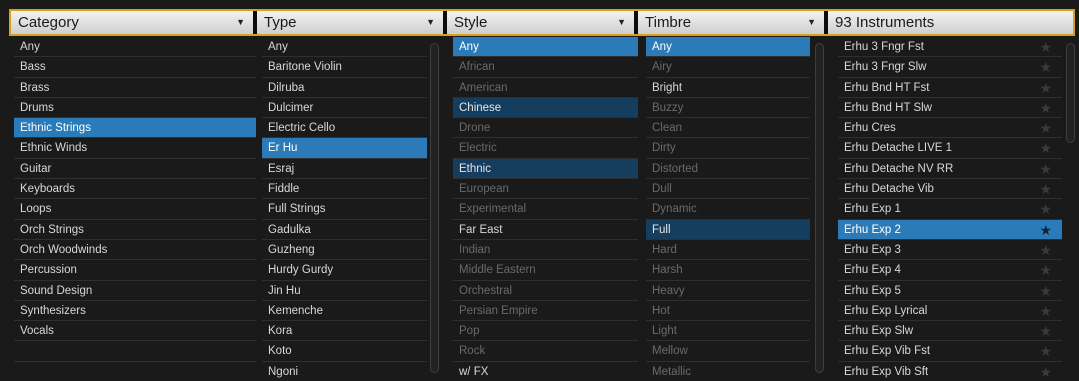  Describe the element at coordinates (545, 88) in the screenshot. I see `style-item: American` at that location.